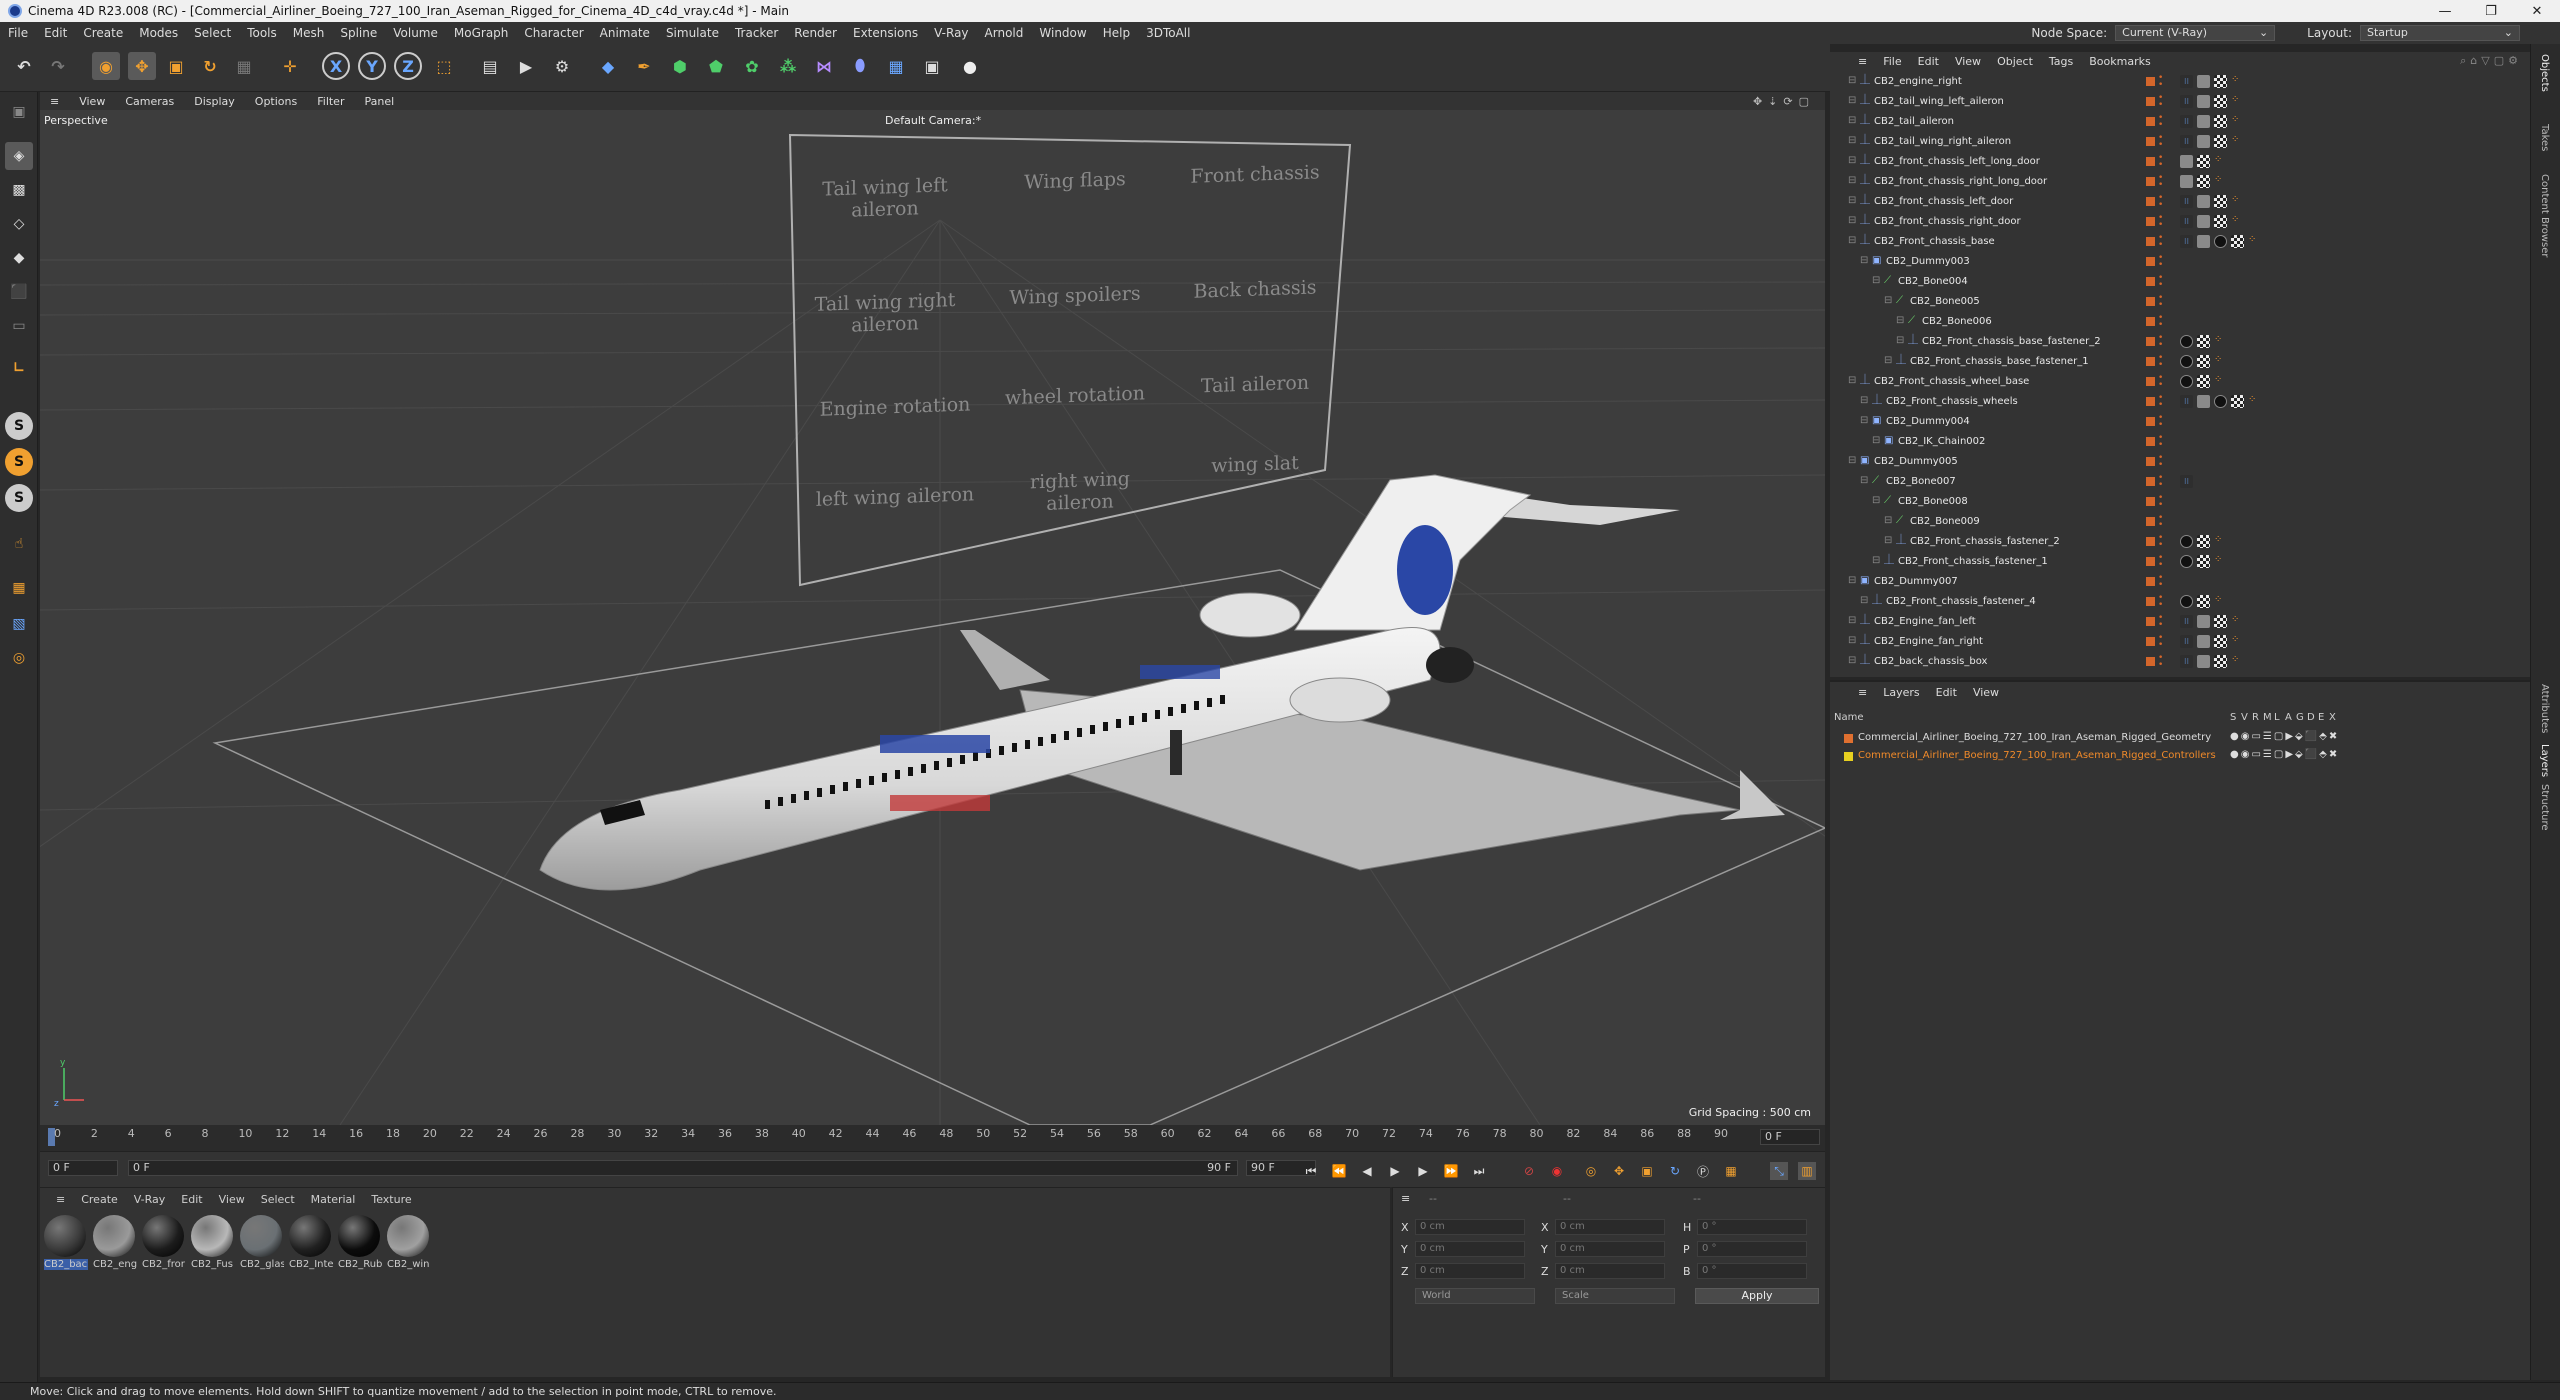  I want to click on layer-menu-layers: Layers, so click(1901, 692).